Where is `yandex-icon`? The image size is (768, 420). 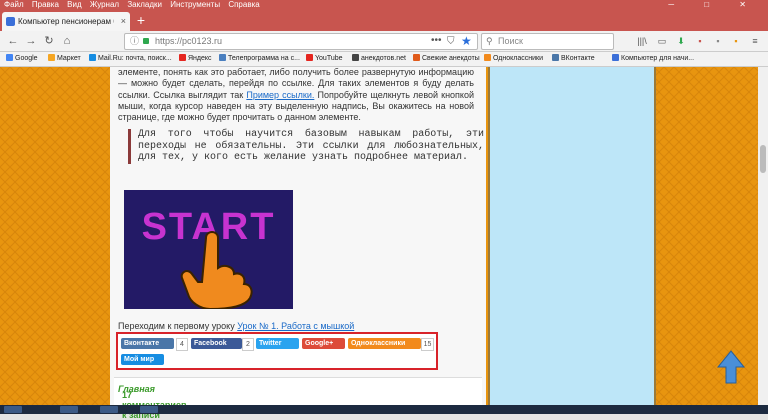
yandex-icon is located at coordinates (182, 57).